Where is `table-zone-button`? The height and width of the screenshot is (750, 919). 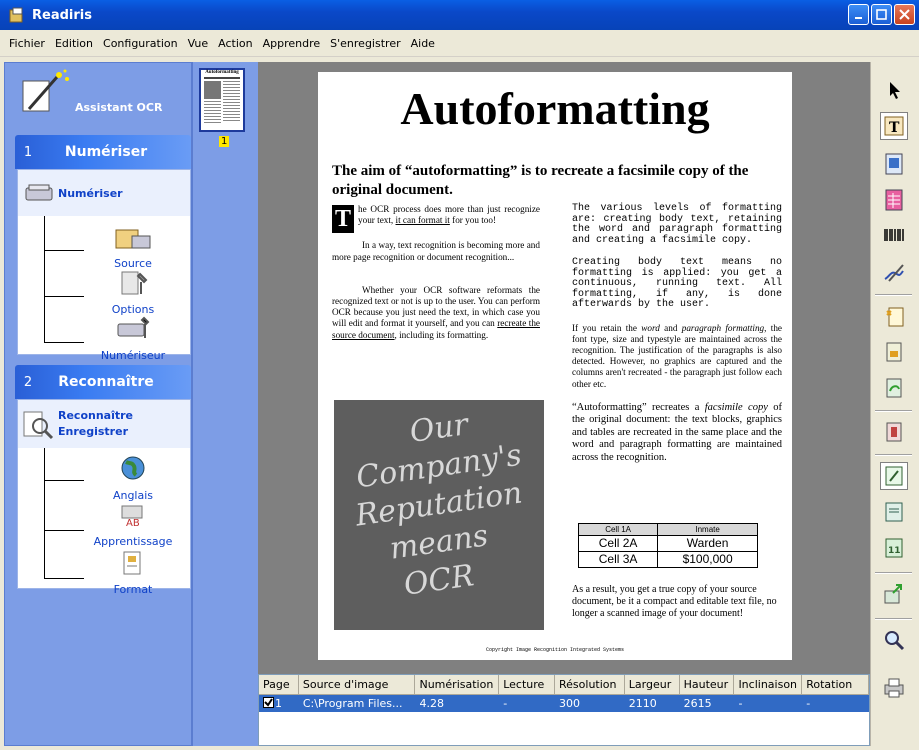 table-zone-button is located at coordinates (894, 200).